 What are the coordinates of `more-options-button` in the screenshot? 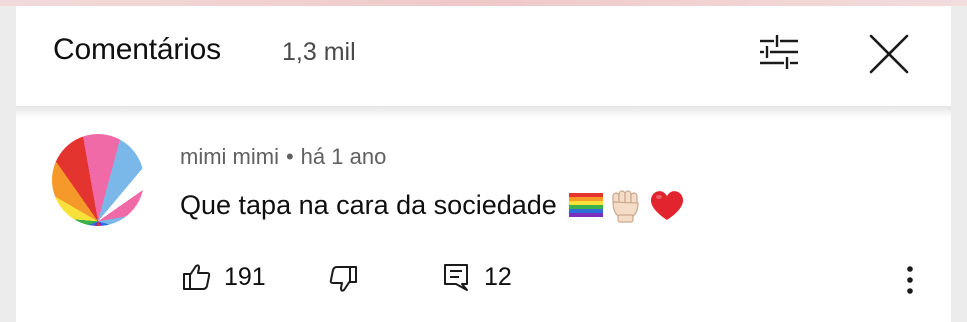 It's located at (910, 281).